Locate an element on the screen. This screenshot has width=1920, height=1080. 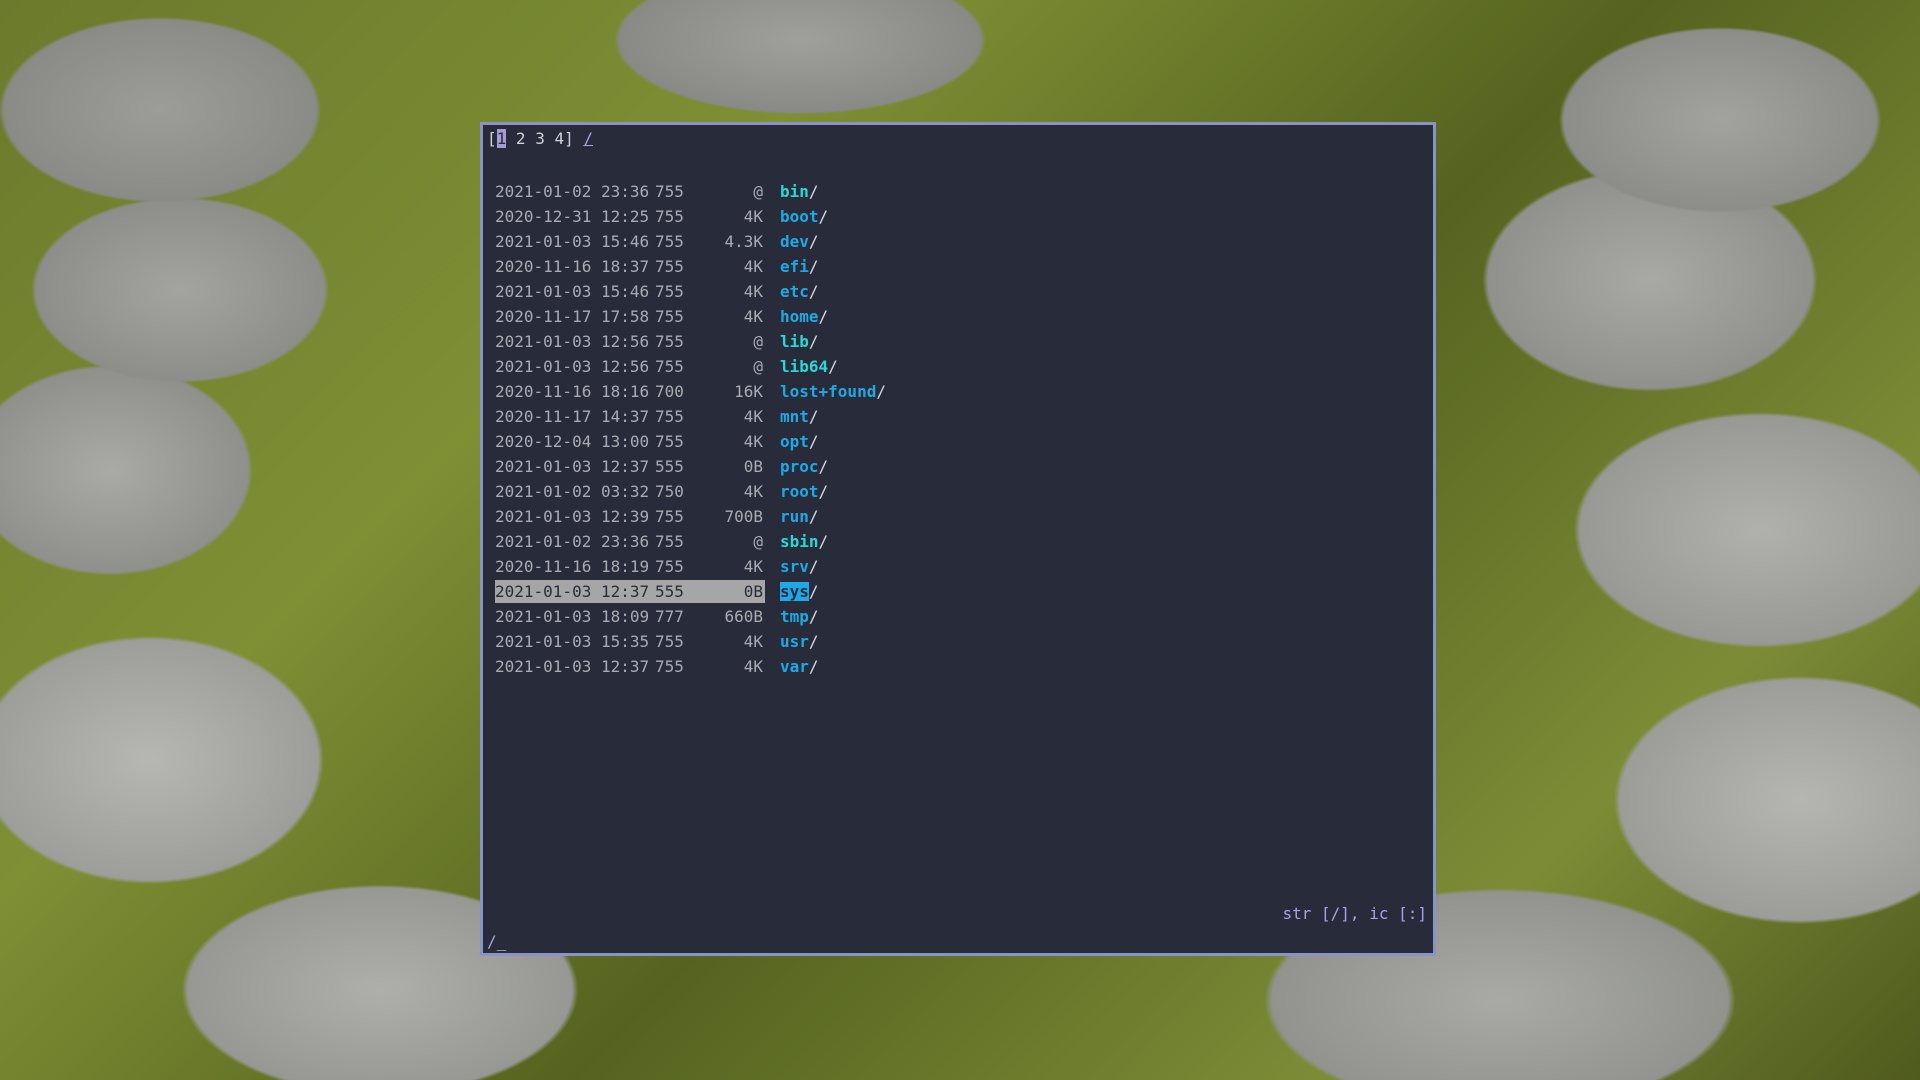
file-name: mnt/ is located at coordinates (799, 416).